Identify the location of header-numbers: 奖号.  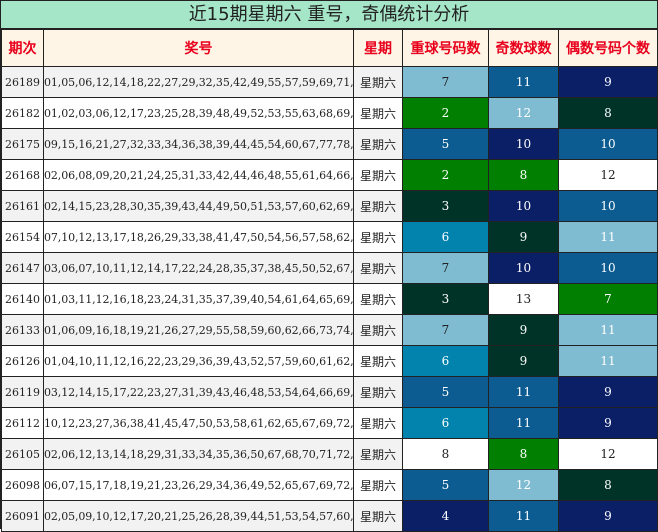
(198, 48).